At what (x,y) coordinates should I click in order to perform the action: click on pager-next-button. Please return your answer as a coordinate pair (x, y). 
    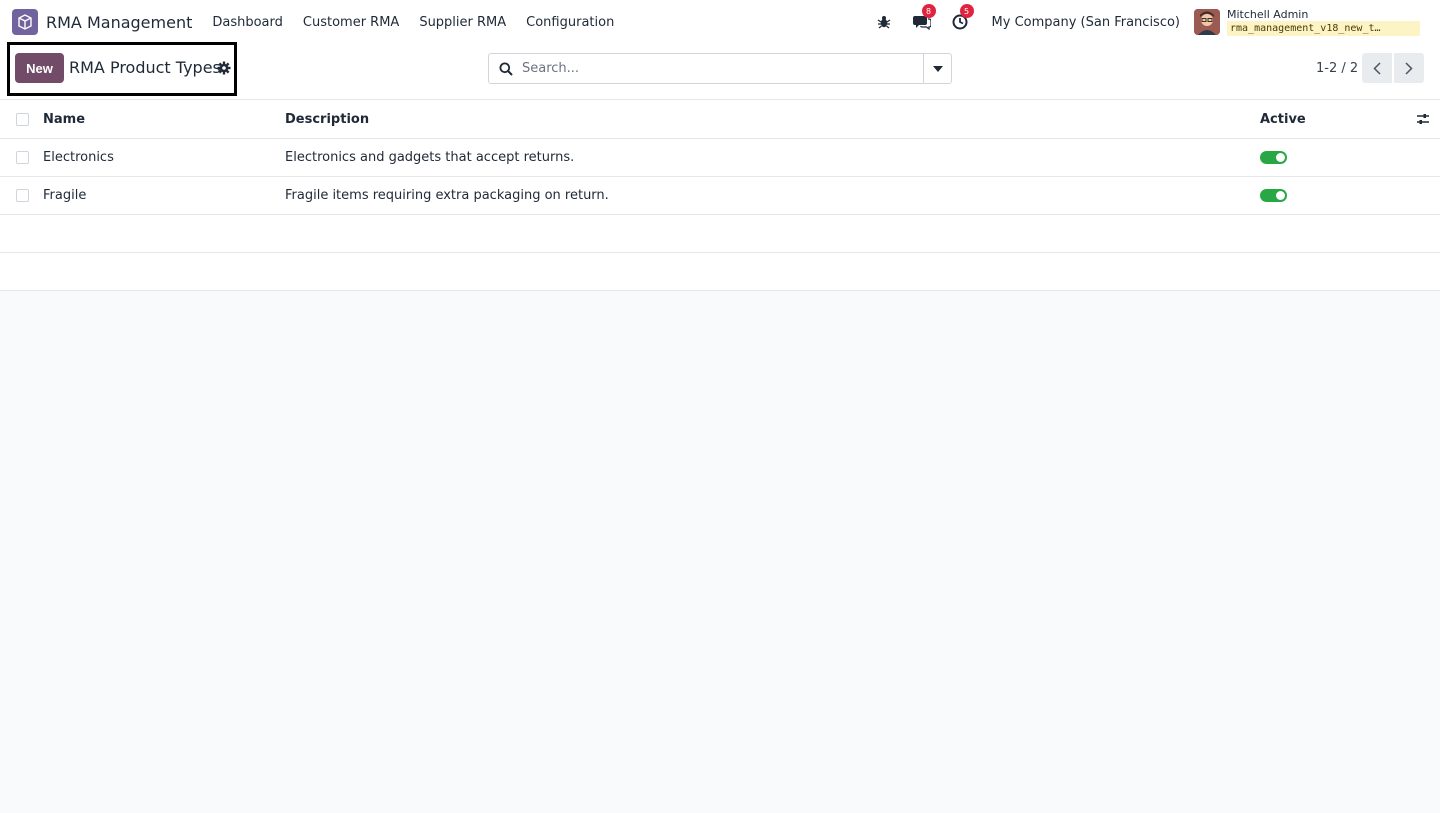
    Looking at the image, I should click on (1409, 68).